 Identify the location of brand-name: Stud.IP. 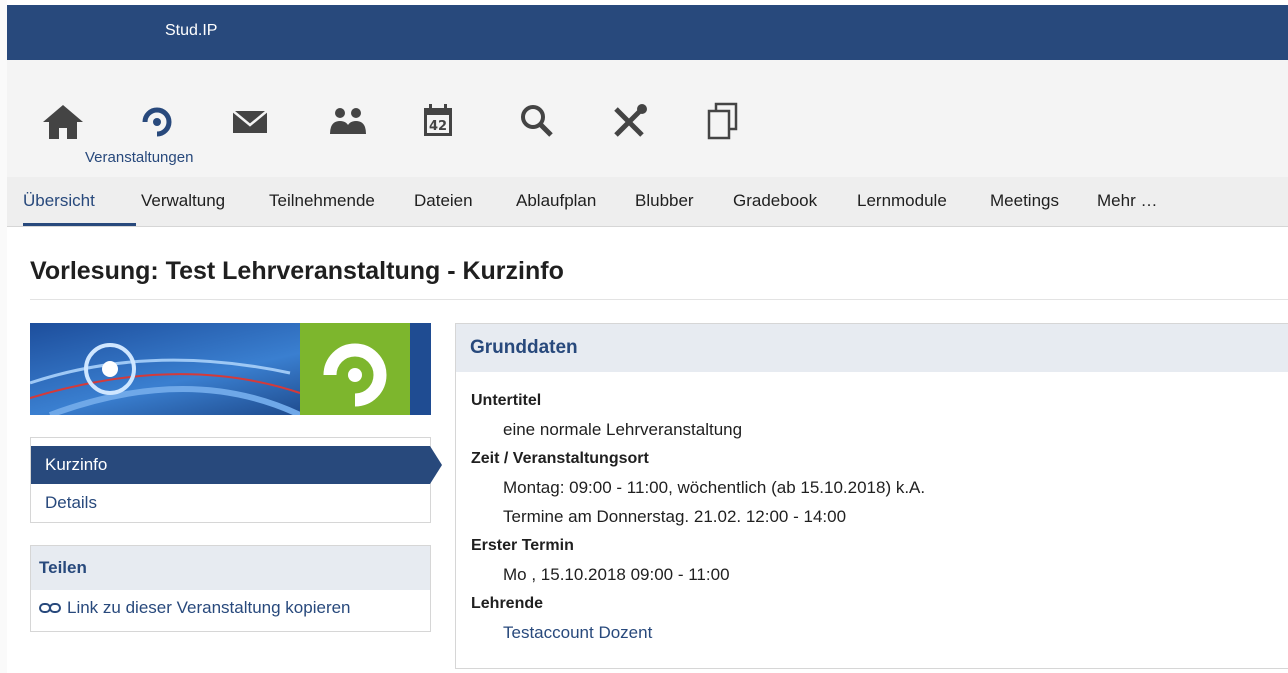
(191, 31).